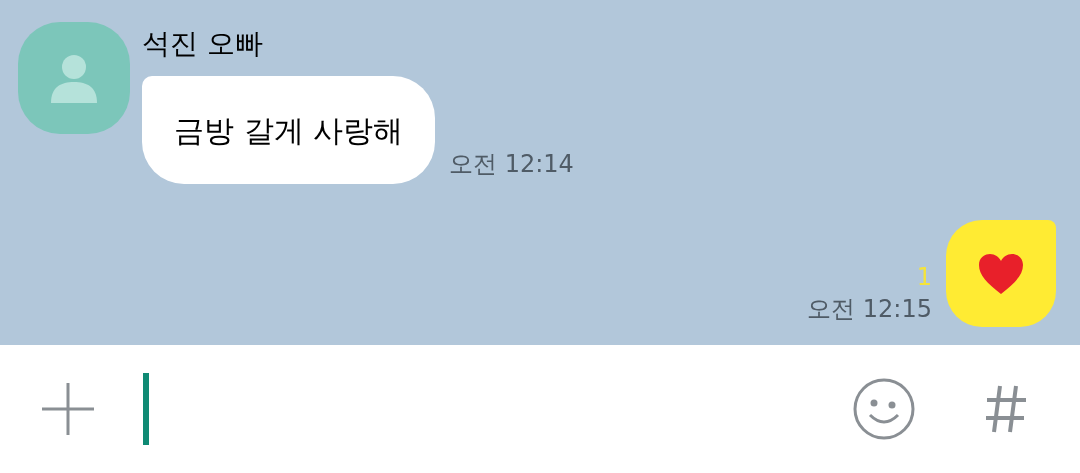 The height and width of the screenshot is (473, 1080). Describe the element at coordinates (1006, 409) in the screenshot. I see `hashtag-icon` at that location.